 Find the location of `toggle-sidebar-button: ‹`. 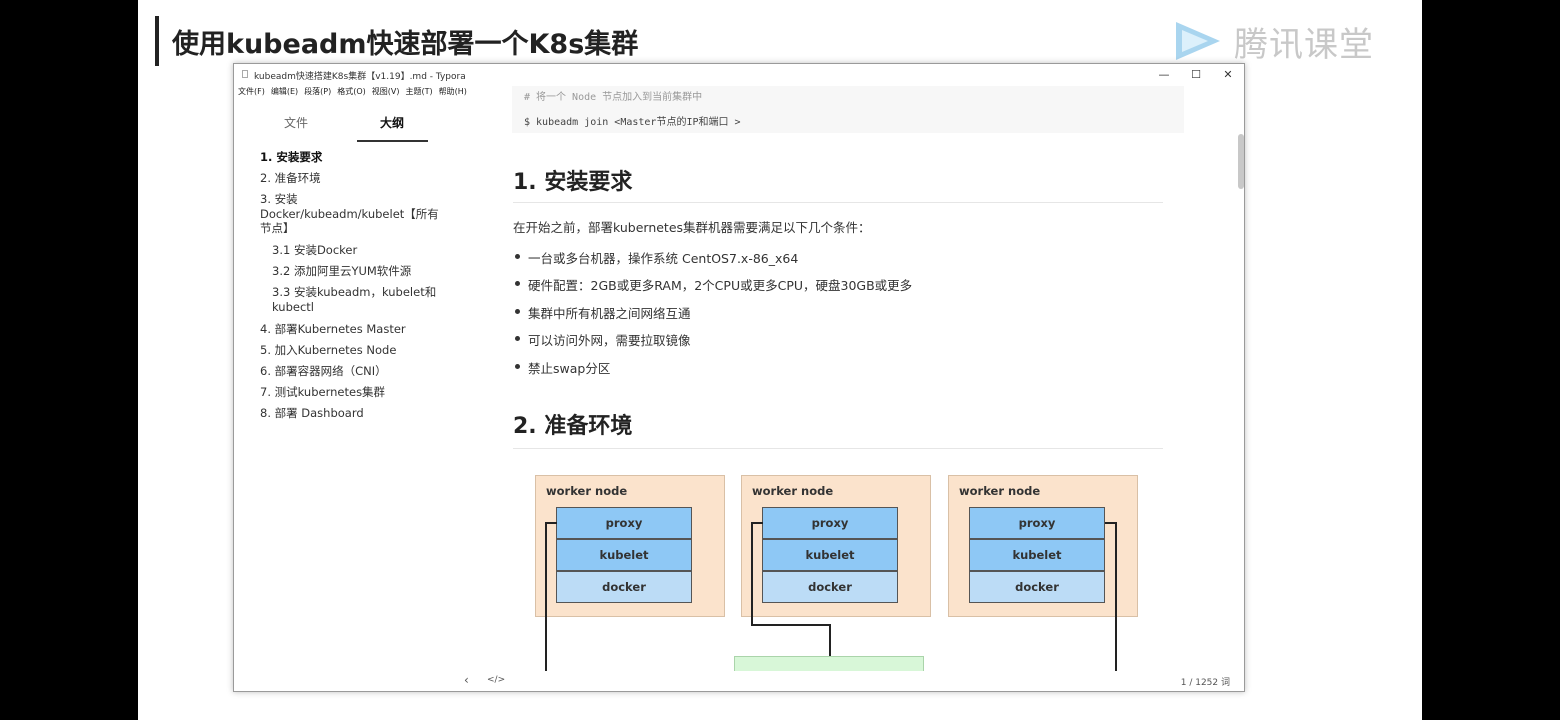

toggle-sidebar-button: ‹ is located at coordinates (466, 680).